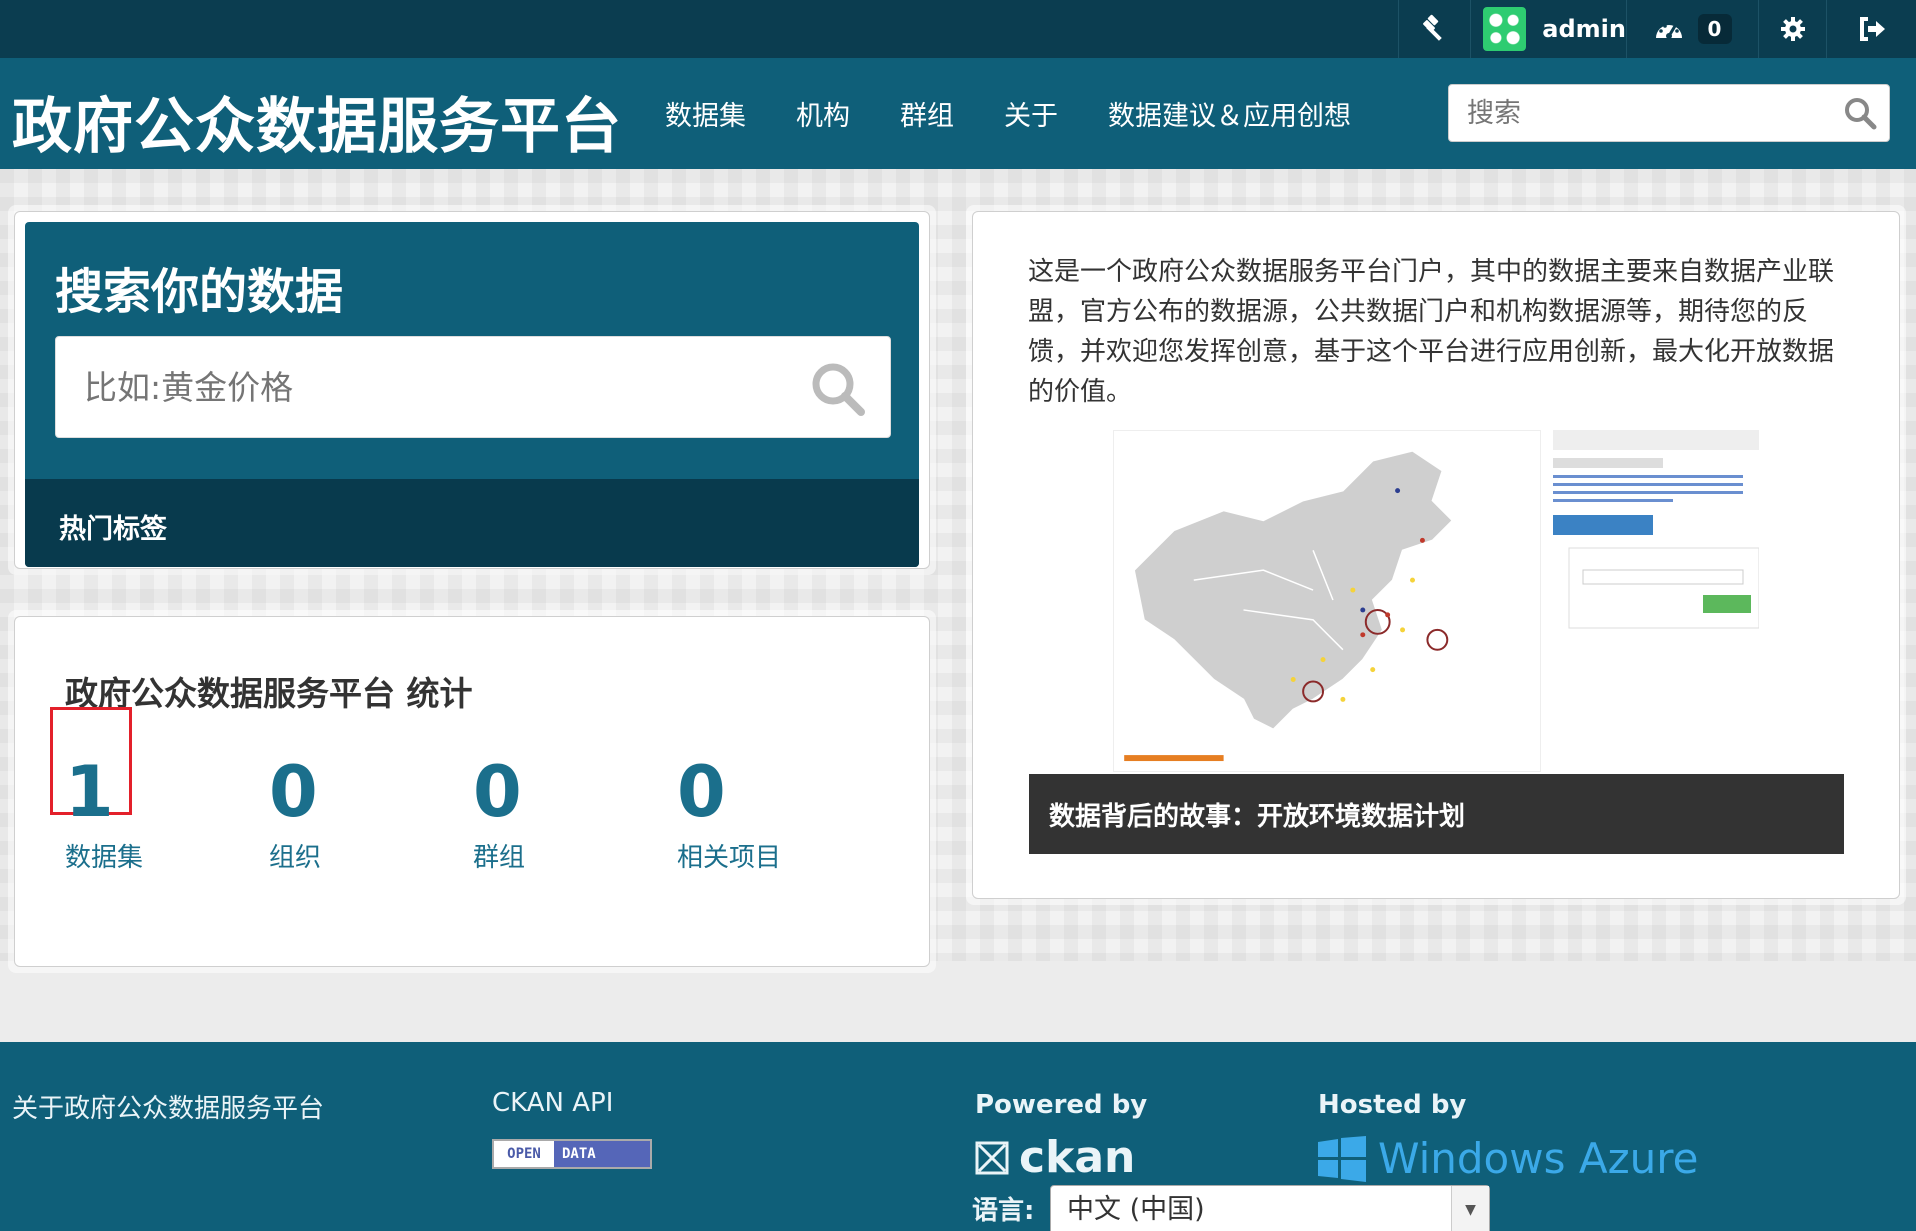 This screenshot has height=1231, width=1916. I want to click on avatar, so click(1505, 29).